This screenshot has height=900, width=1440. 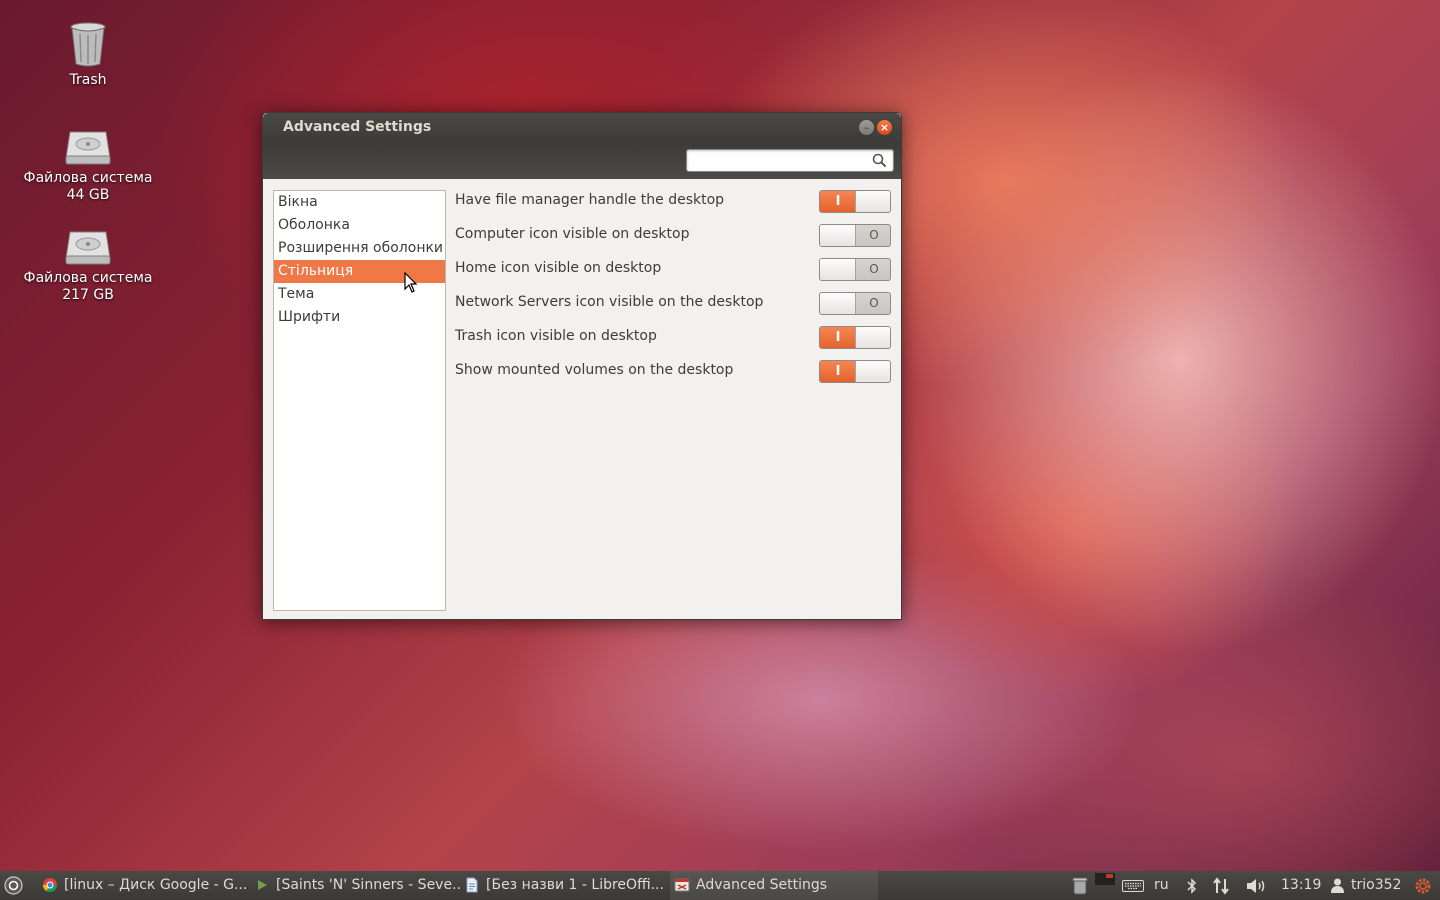 What do you see at coordinates (1133, 886) in the screenshot?
I see `keyboard-icon` at bounding box center [1133, 886].